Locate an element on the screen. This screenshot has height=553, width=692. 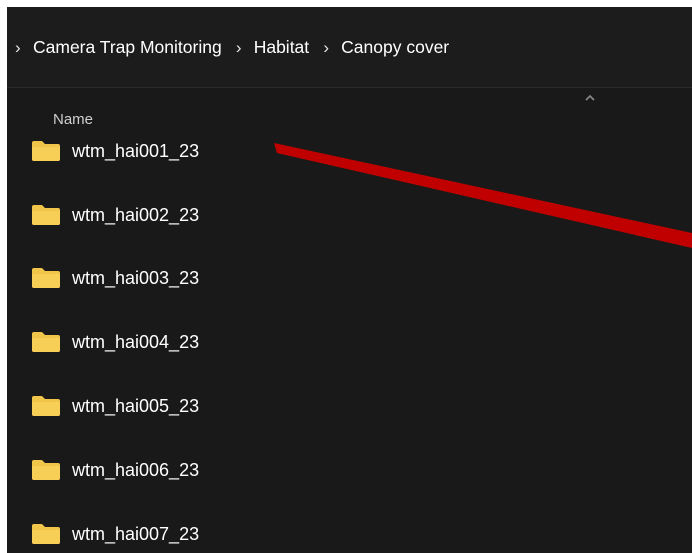
breadcrumb-item-camera-trap-monitoring: Camera Trap Monitoring is located at coordinates (128, 47).